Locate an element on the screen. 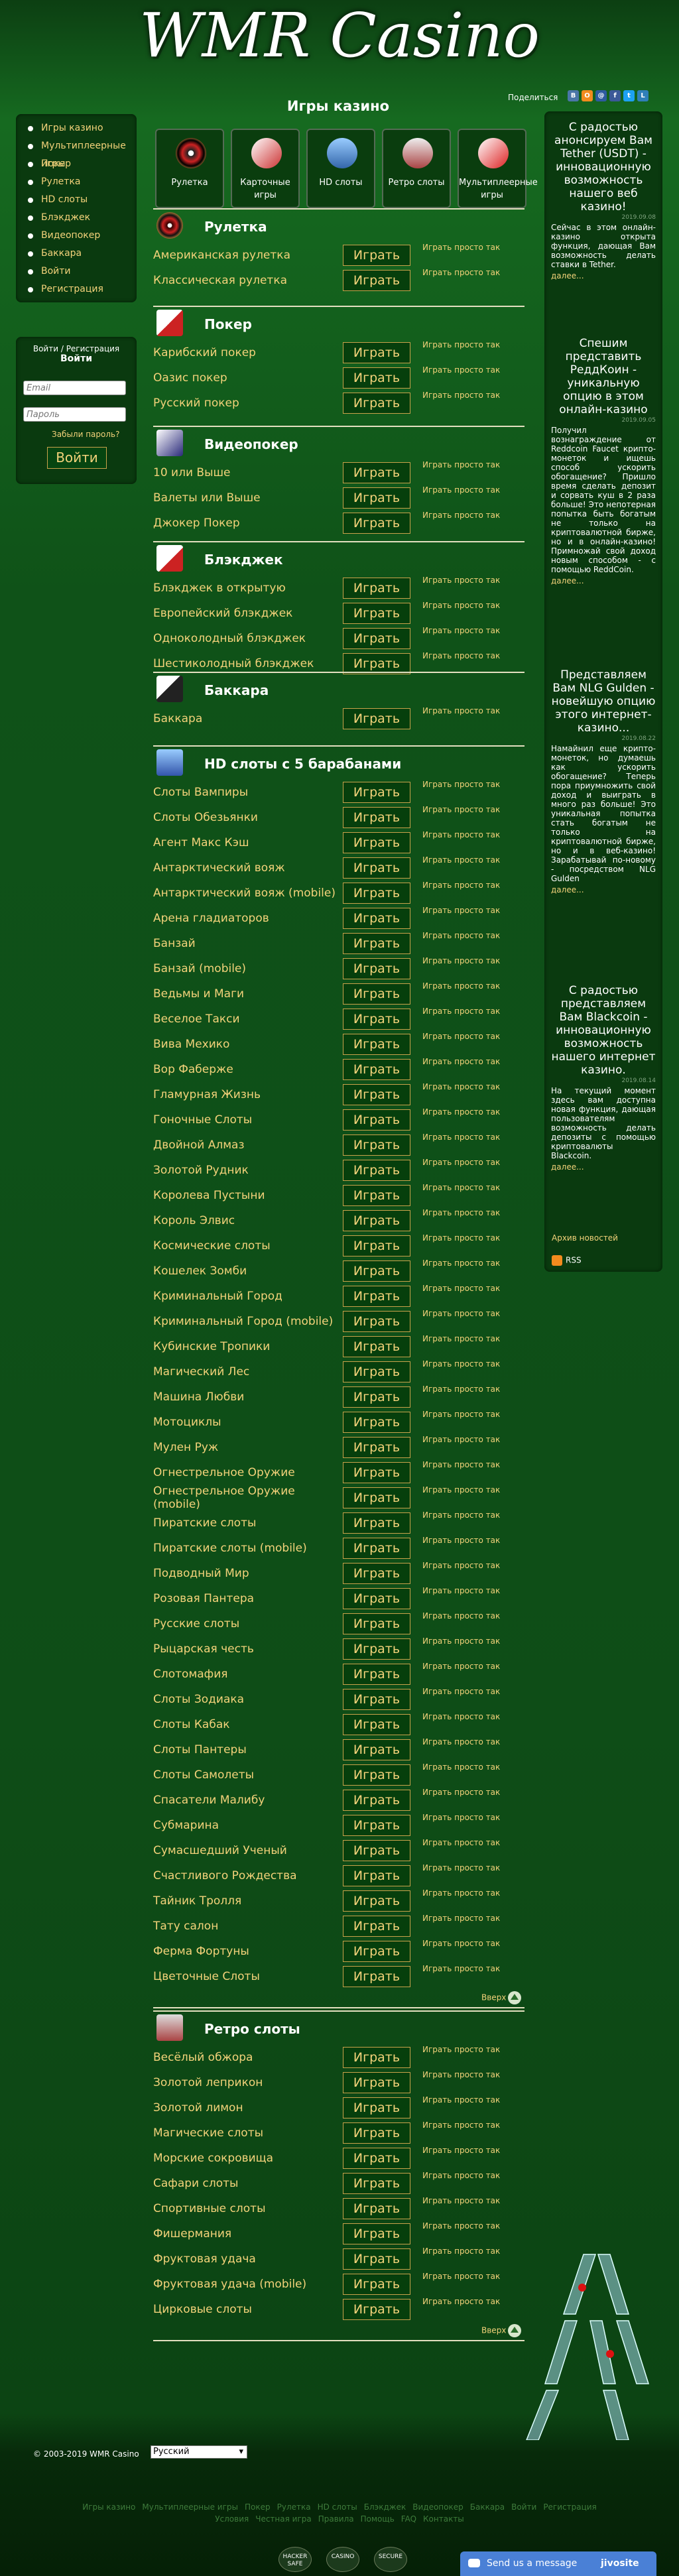 The height and width of the screenshot is (2576, 679). game-link: Банзай is located at coordinates (174, 943).